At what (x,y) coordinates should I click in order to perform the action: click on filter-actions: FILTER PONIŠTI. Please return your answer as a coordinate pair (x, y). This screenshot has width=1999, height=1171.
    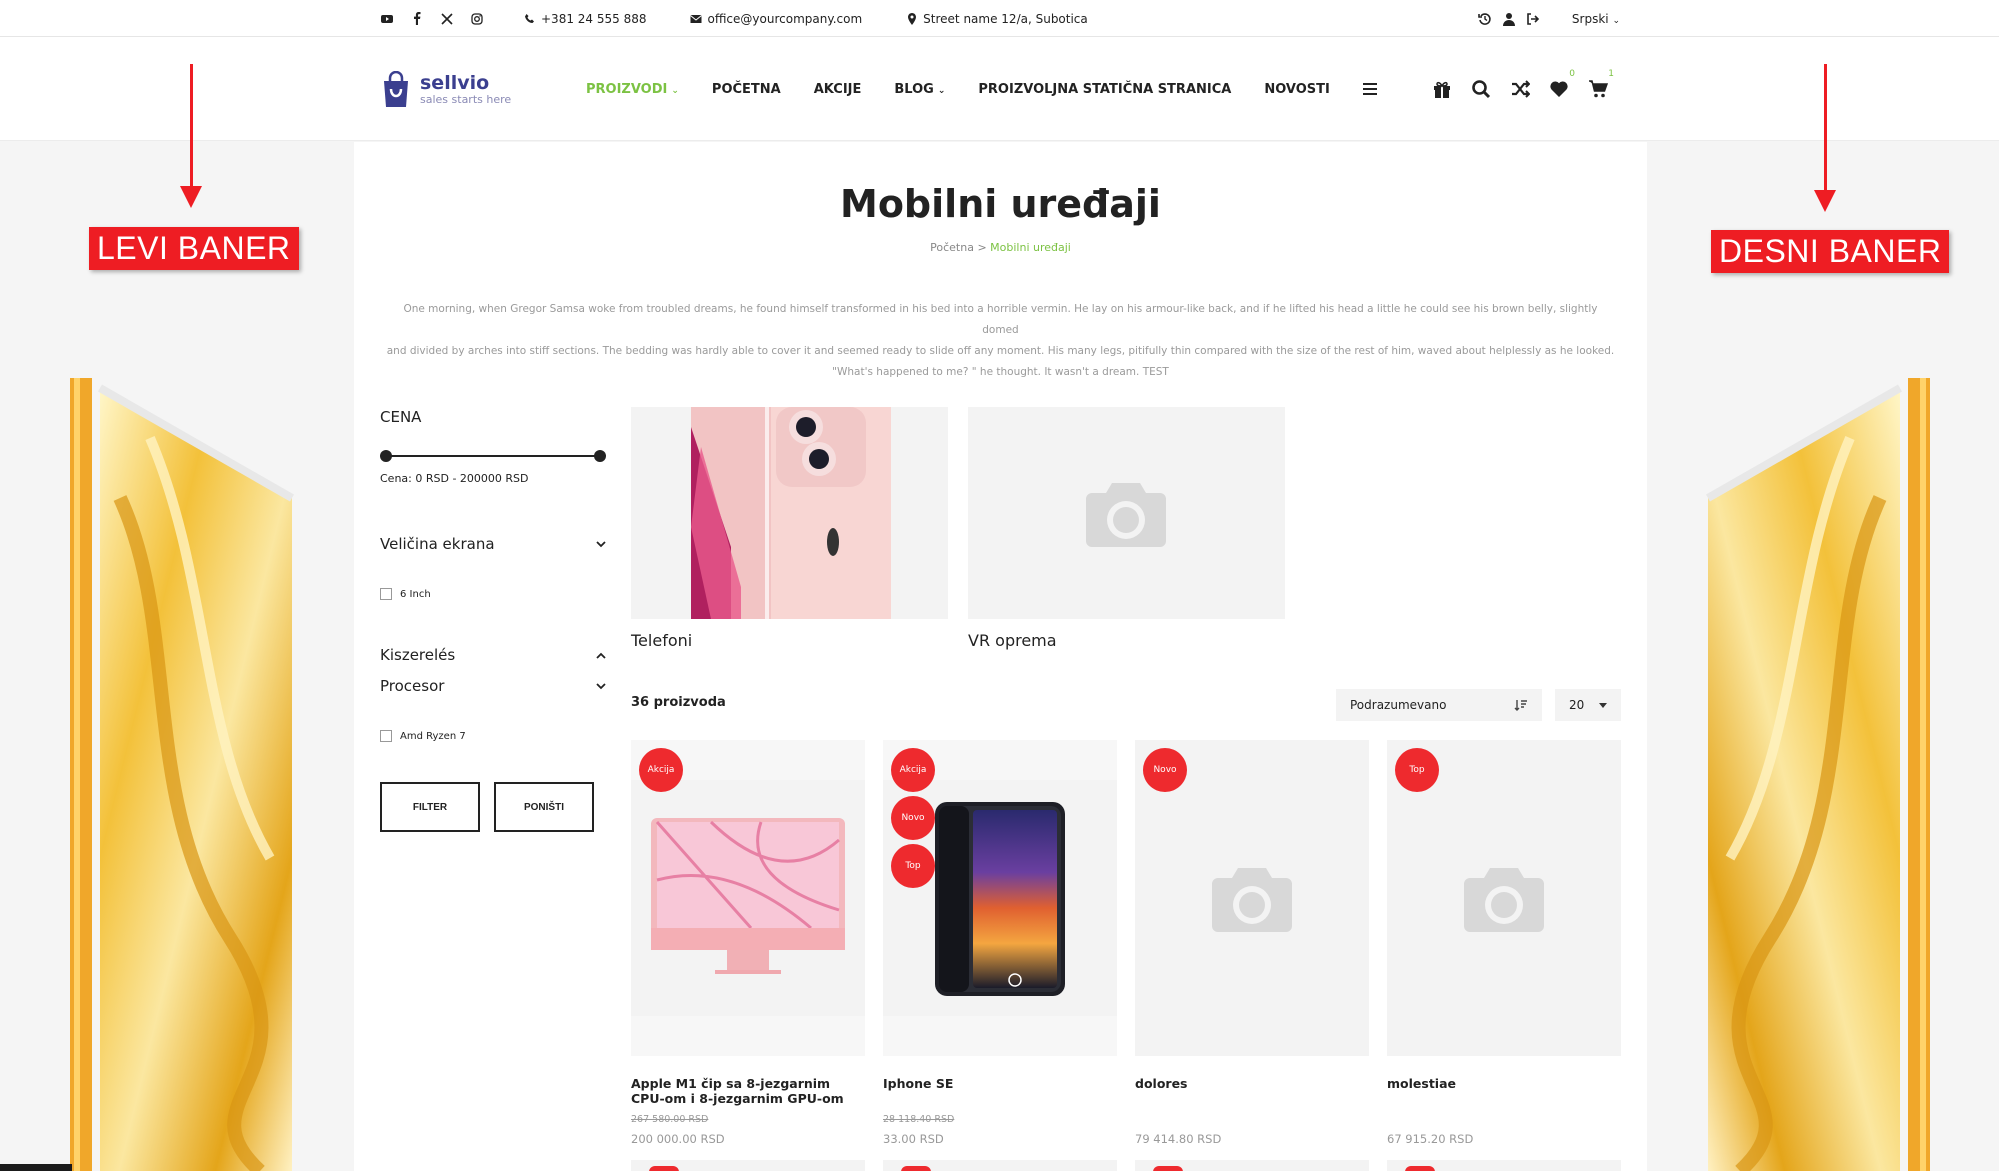
    Looking at the image, I should click on (493, 807).